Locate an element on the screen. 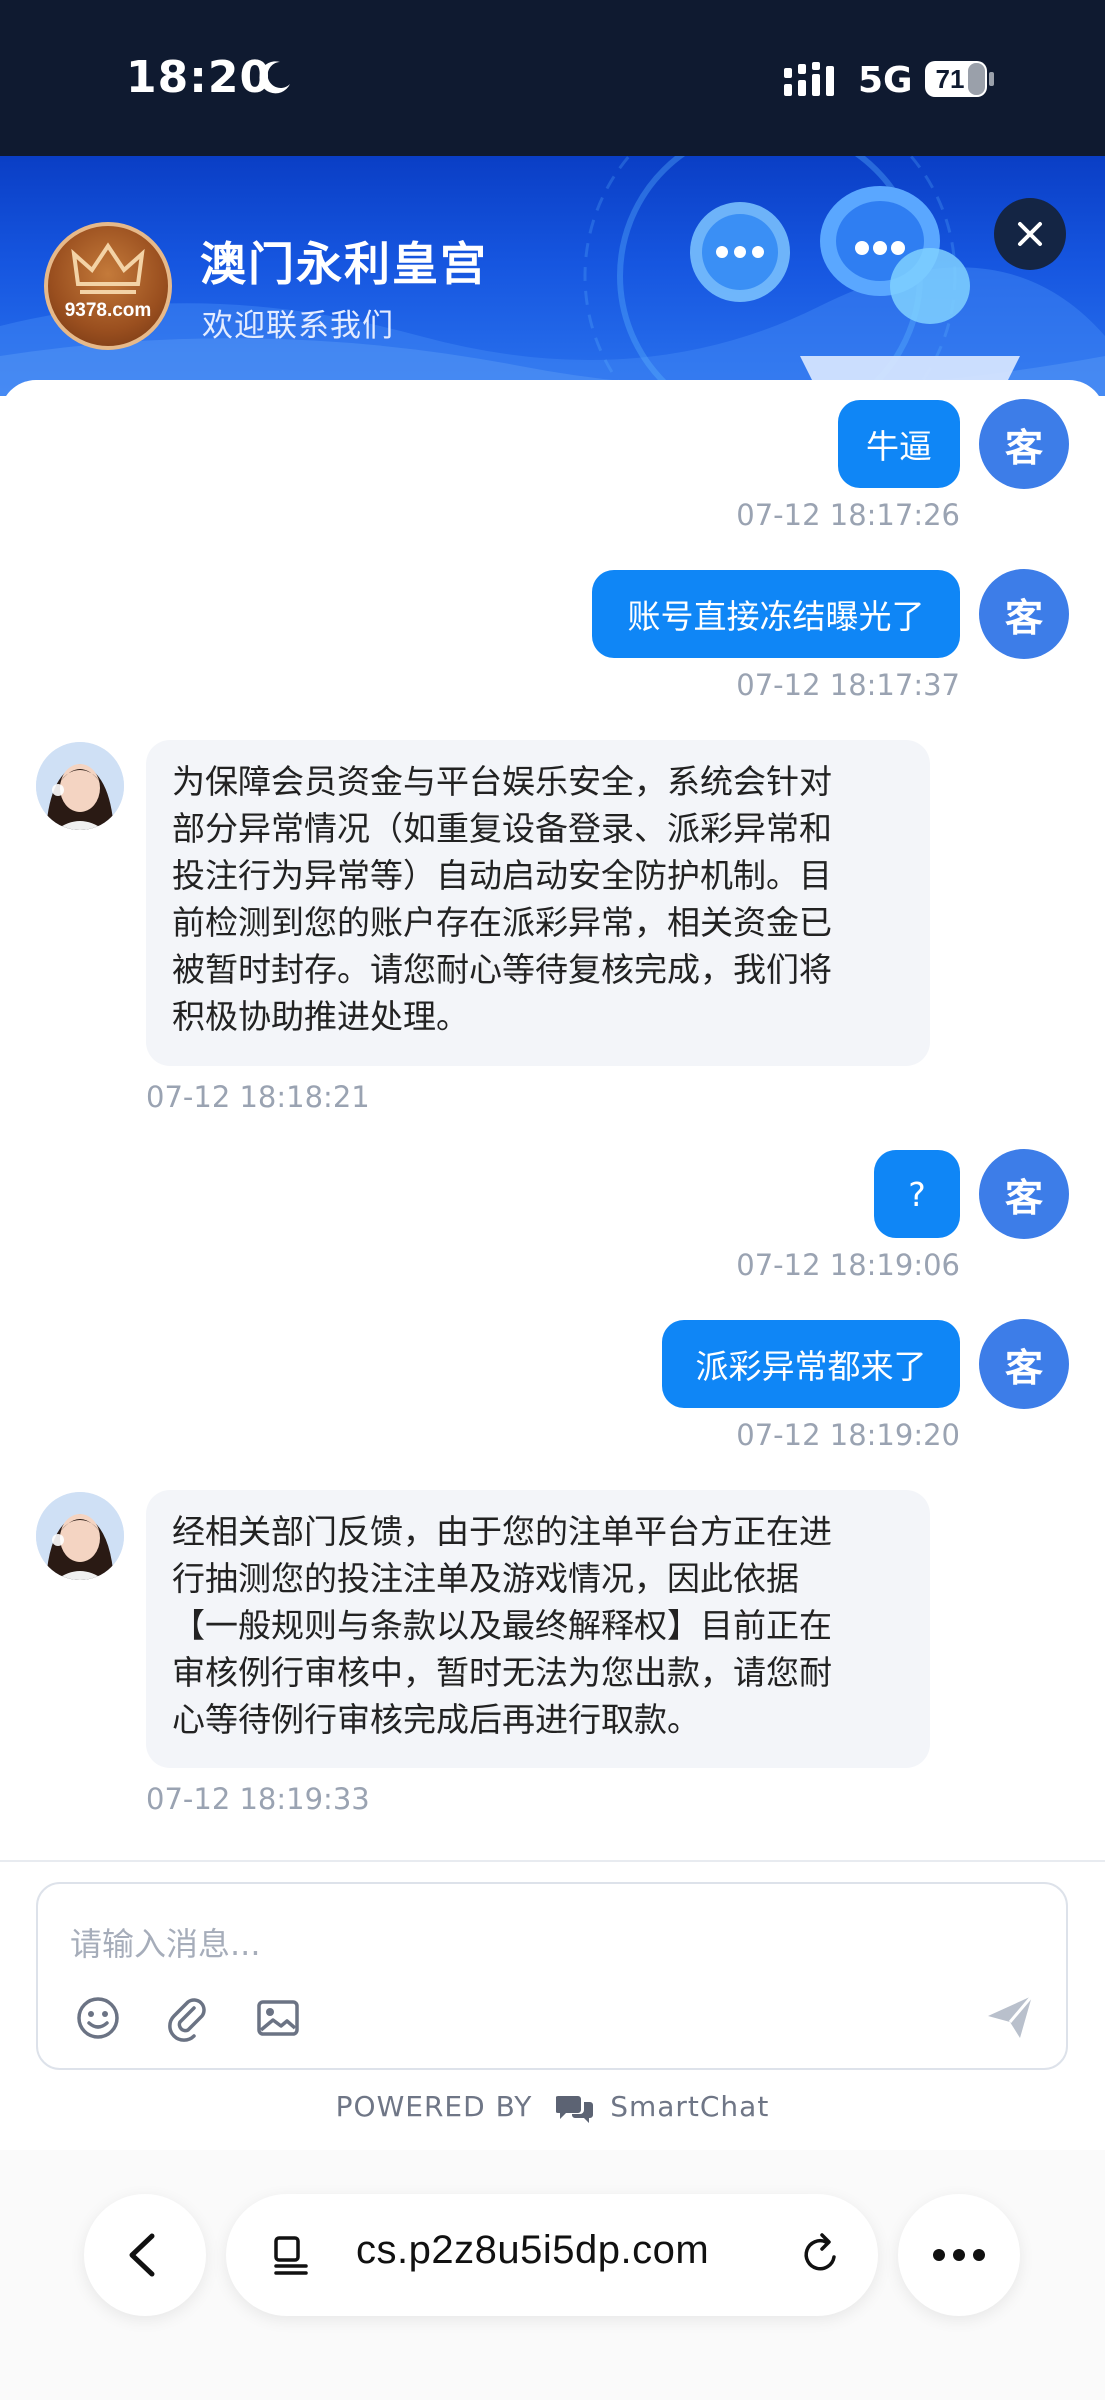  battery-level: 71 is located at coordinates (950, 79).